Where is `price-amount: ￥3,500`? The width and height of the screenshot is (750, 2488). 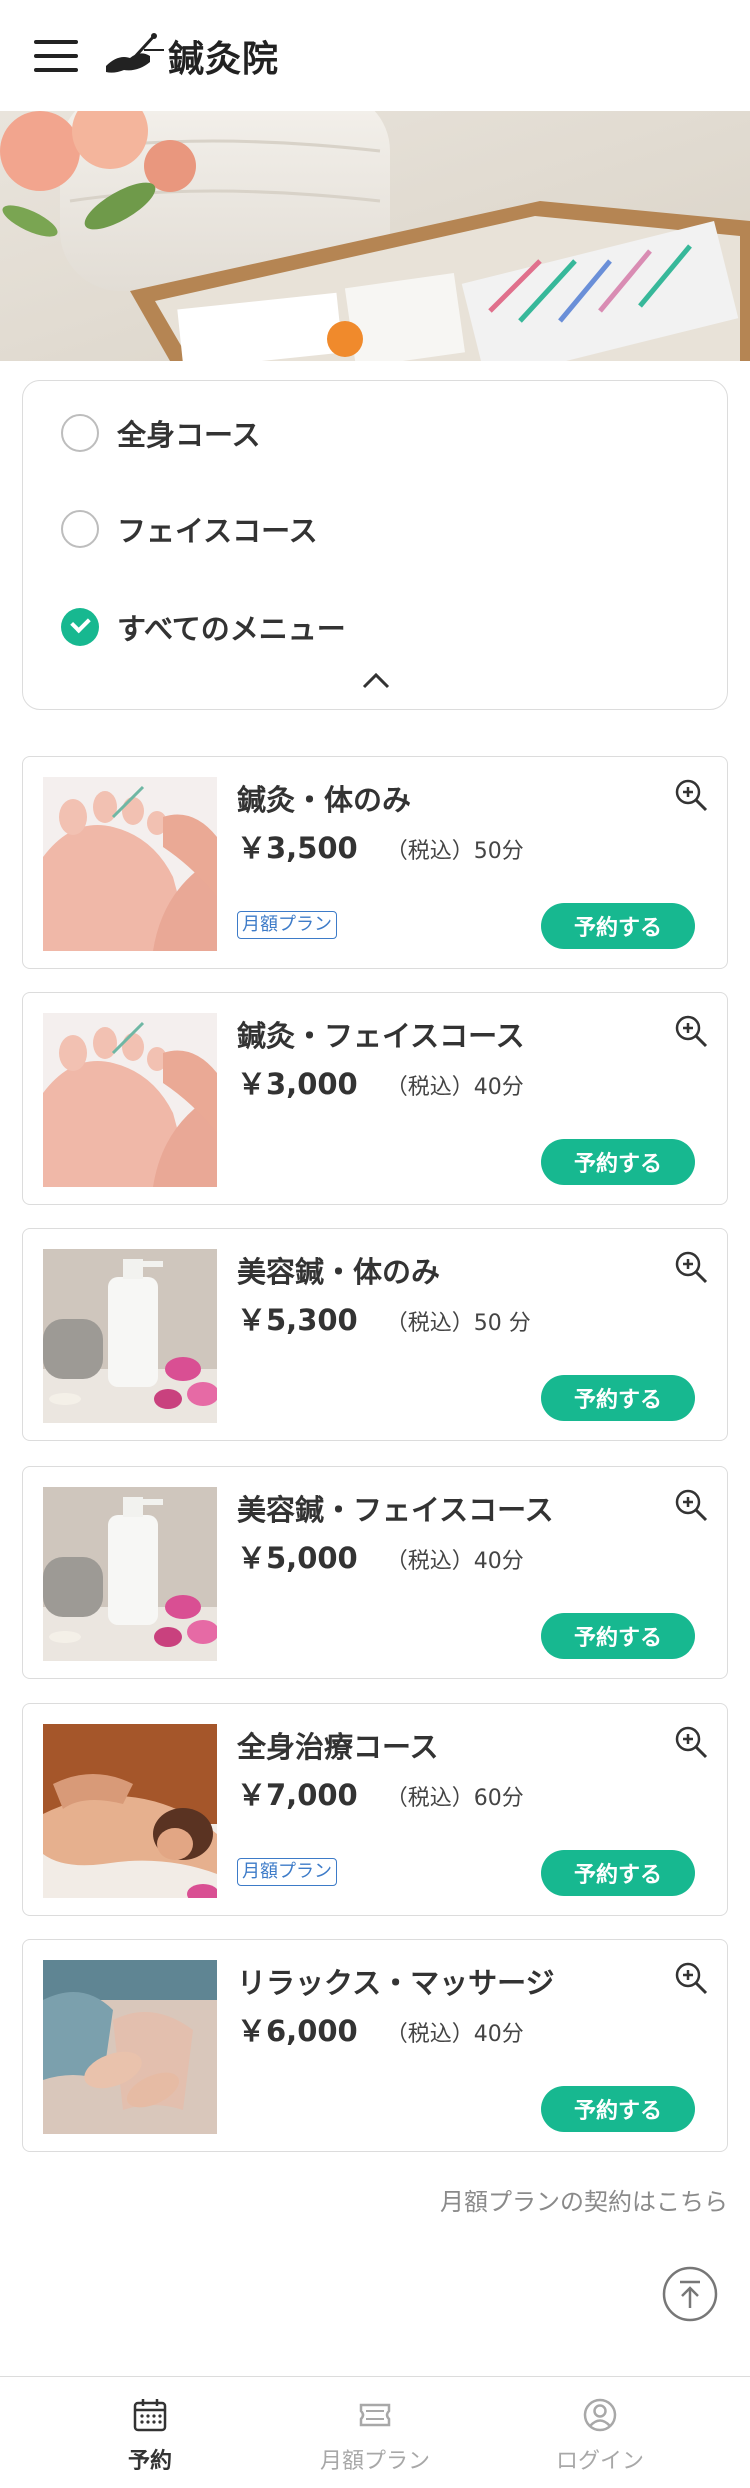 price-amount: ￥3,500 is located at coordinates (297, 848).